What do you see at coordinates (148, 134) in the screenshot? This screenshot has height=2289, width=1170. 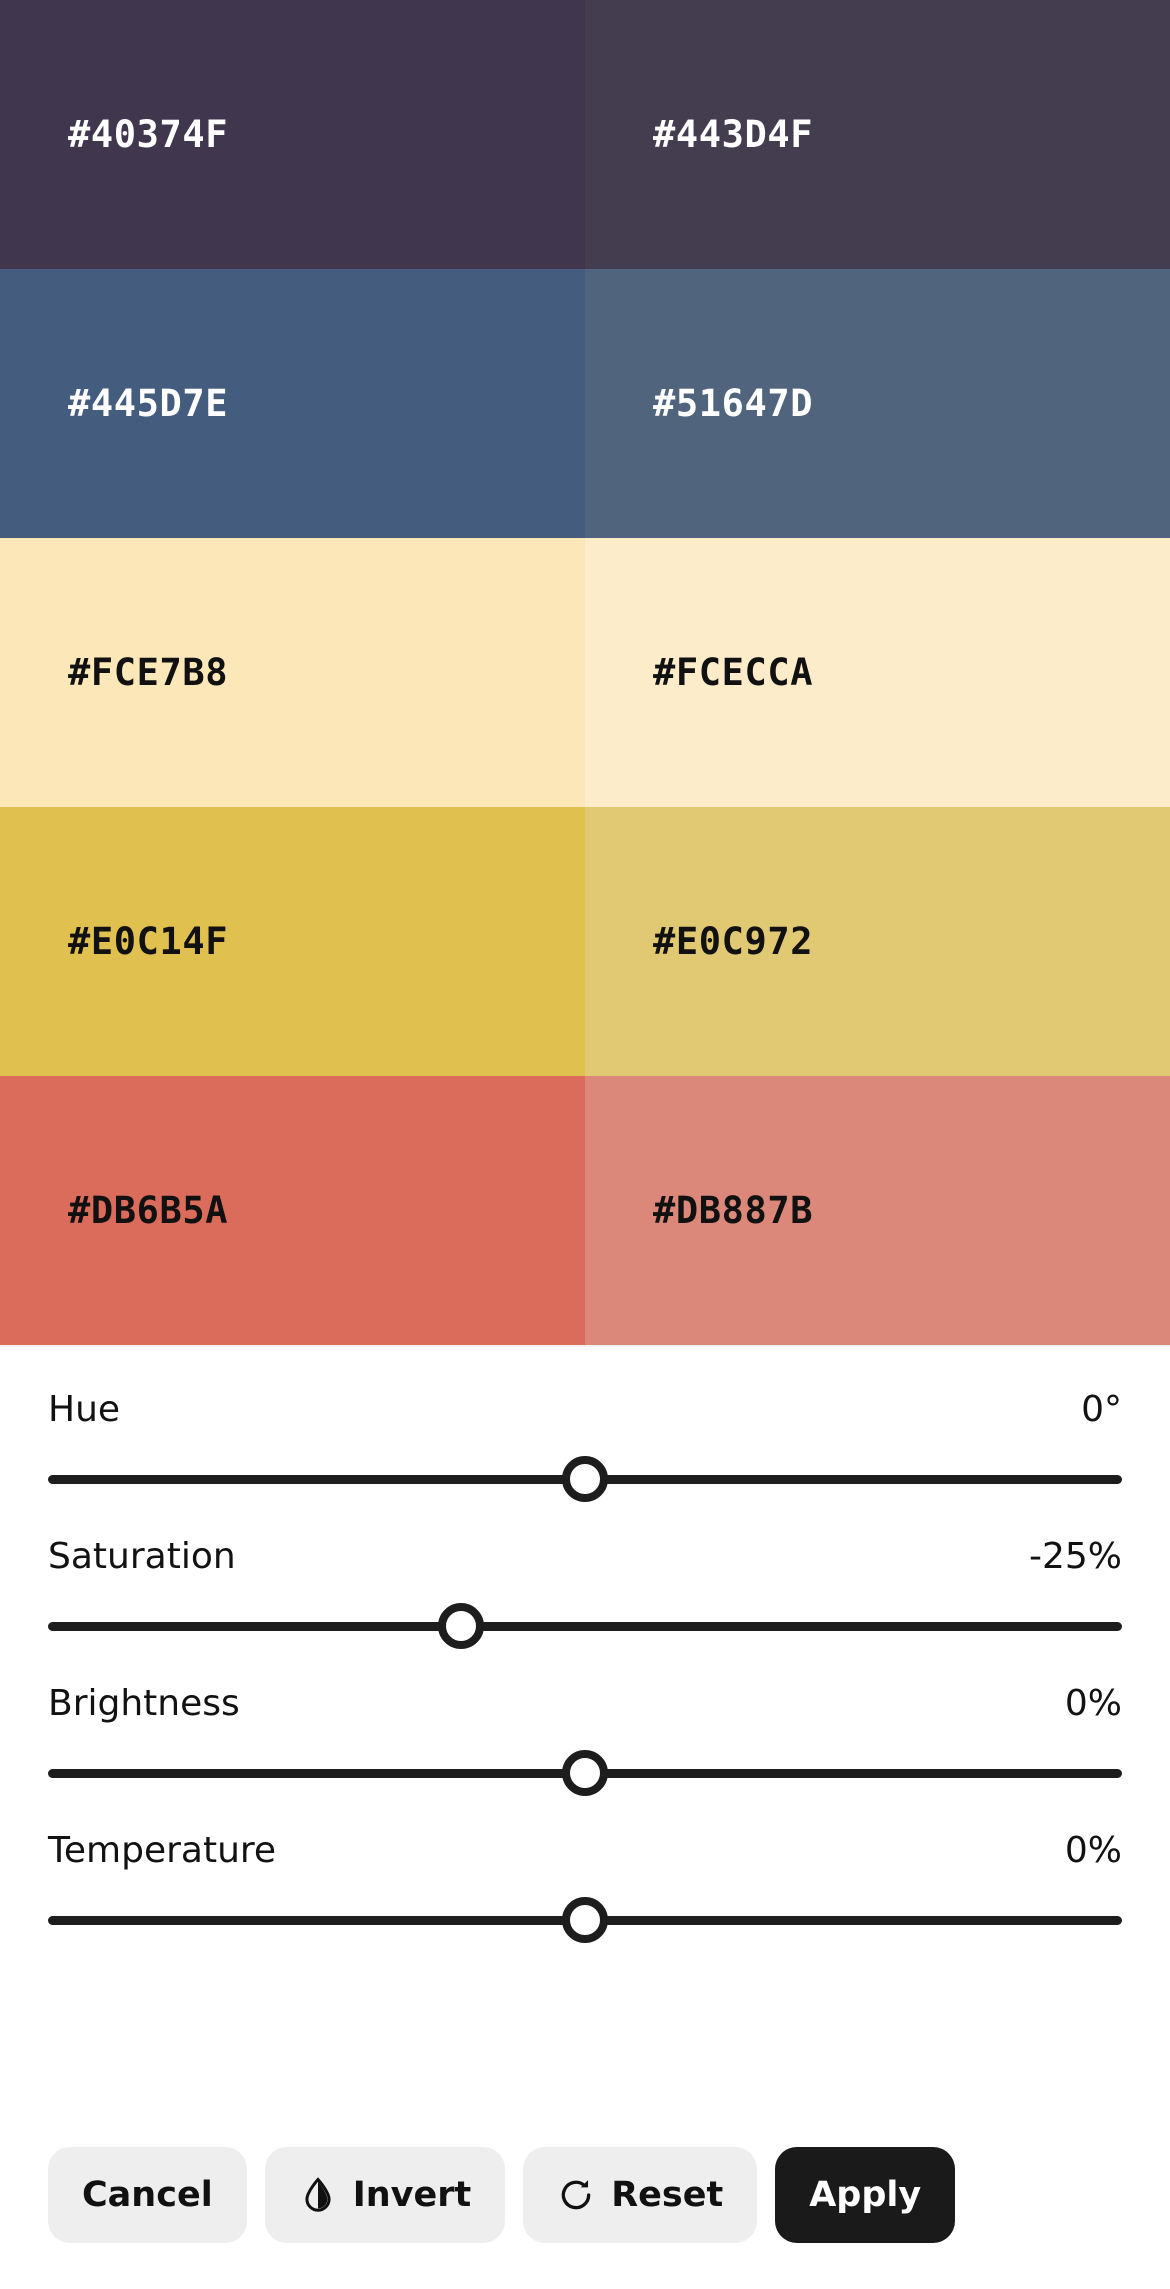 I see `swatch-hex-label: #40374F` at bounding box center [148, 134].